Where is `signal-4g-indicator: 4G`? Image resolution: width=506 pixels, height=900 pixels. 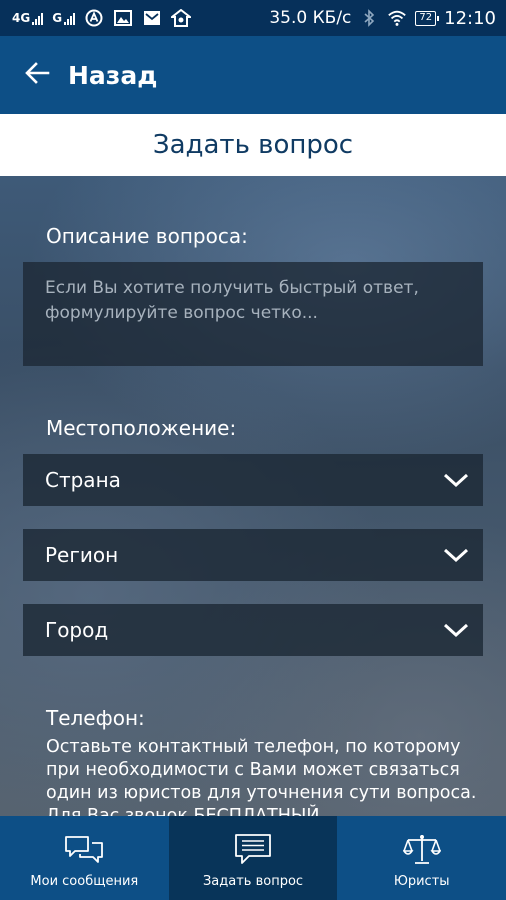
signal-4g-indicator: 4G is located at coordinates (28, 18).